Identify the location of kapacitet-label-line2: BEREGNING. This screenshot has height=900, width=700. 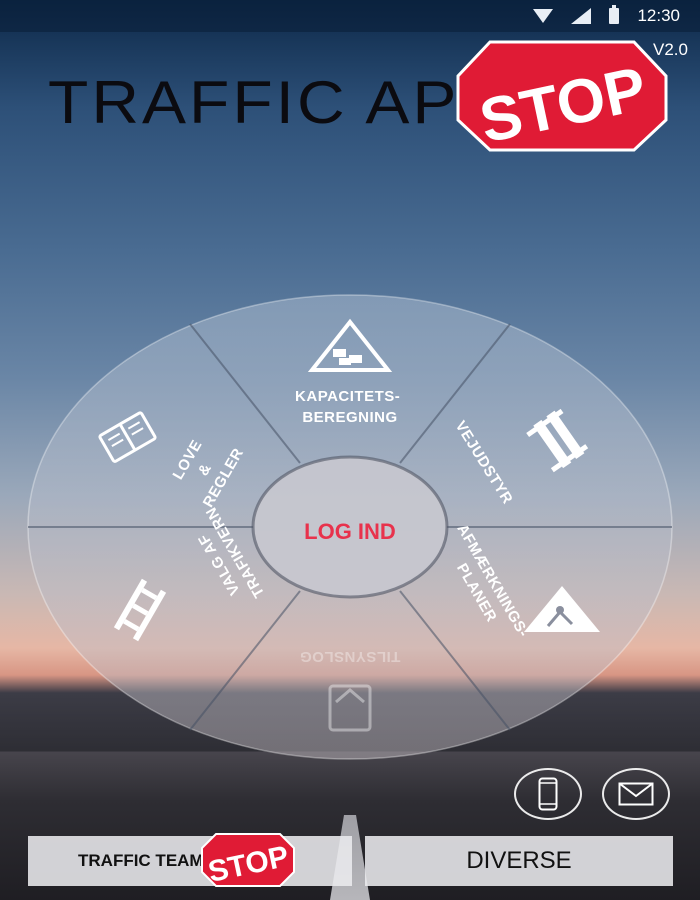
(349, 417).